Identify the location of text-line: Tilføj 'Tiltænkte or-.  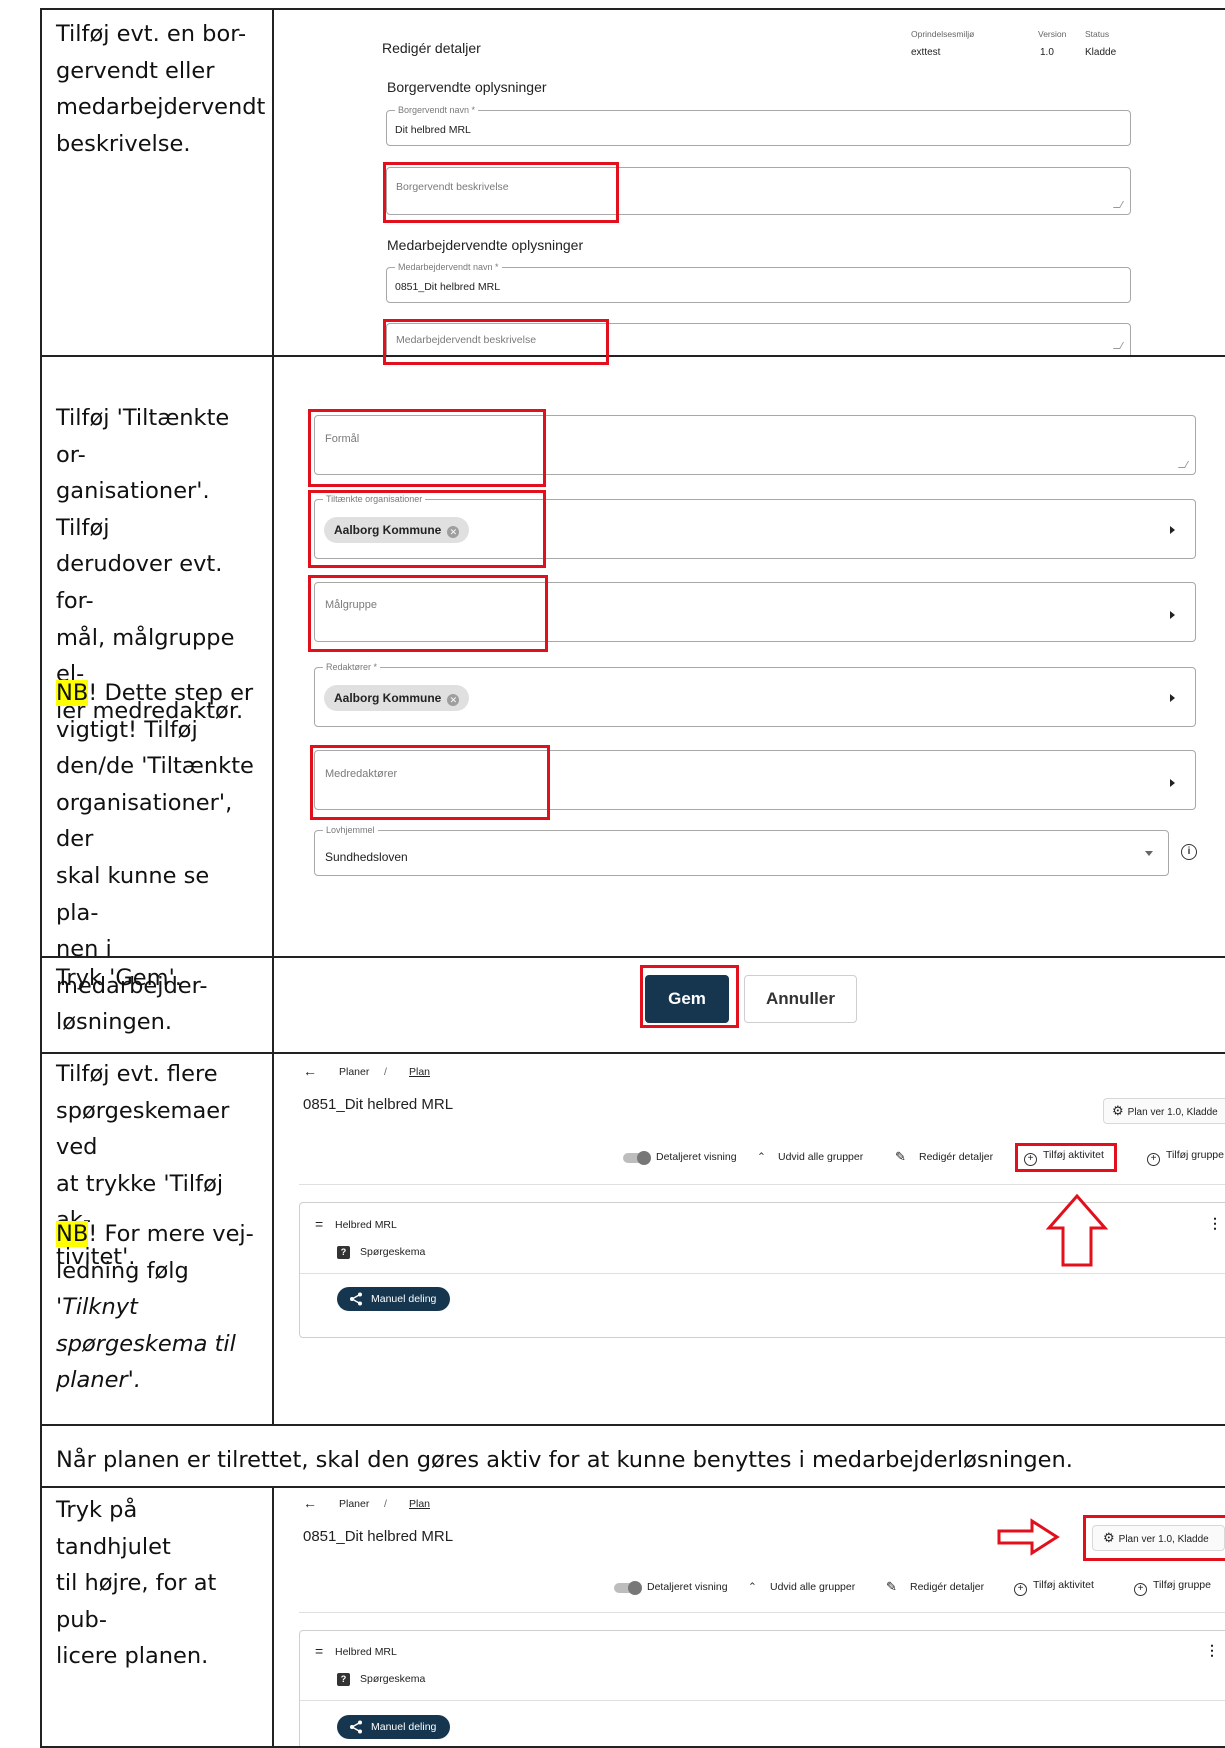
(143, 436).